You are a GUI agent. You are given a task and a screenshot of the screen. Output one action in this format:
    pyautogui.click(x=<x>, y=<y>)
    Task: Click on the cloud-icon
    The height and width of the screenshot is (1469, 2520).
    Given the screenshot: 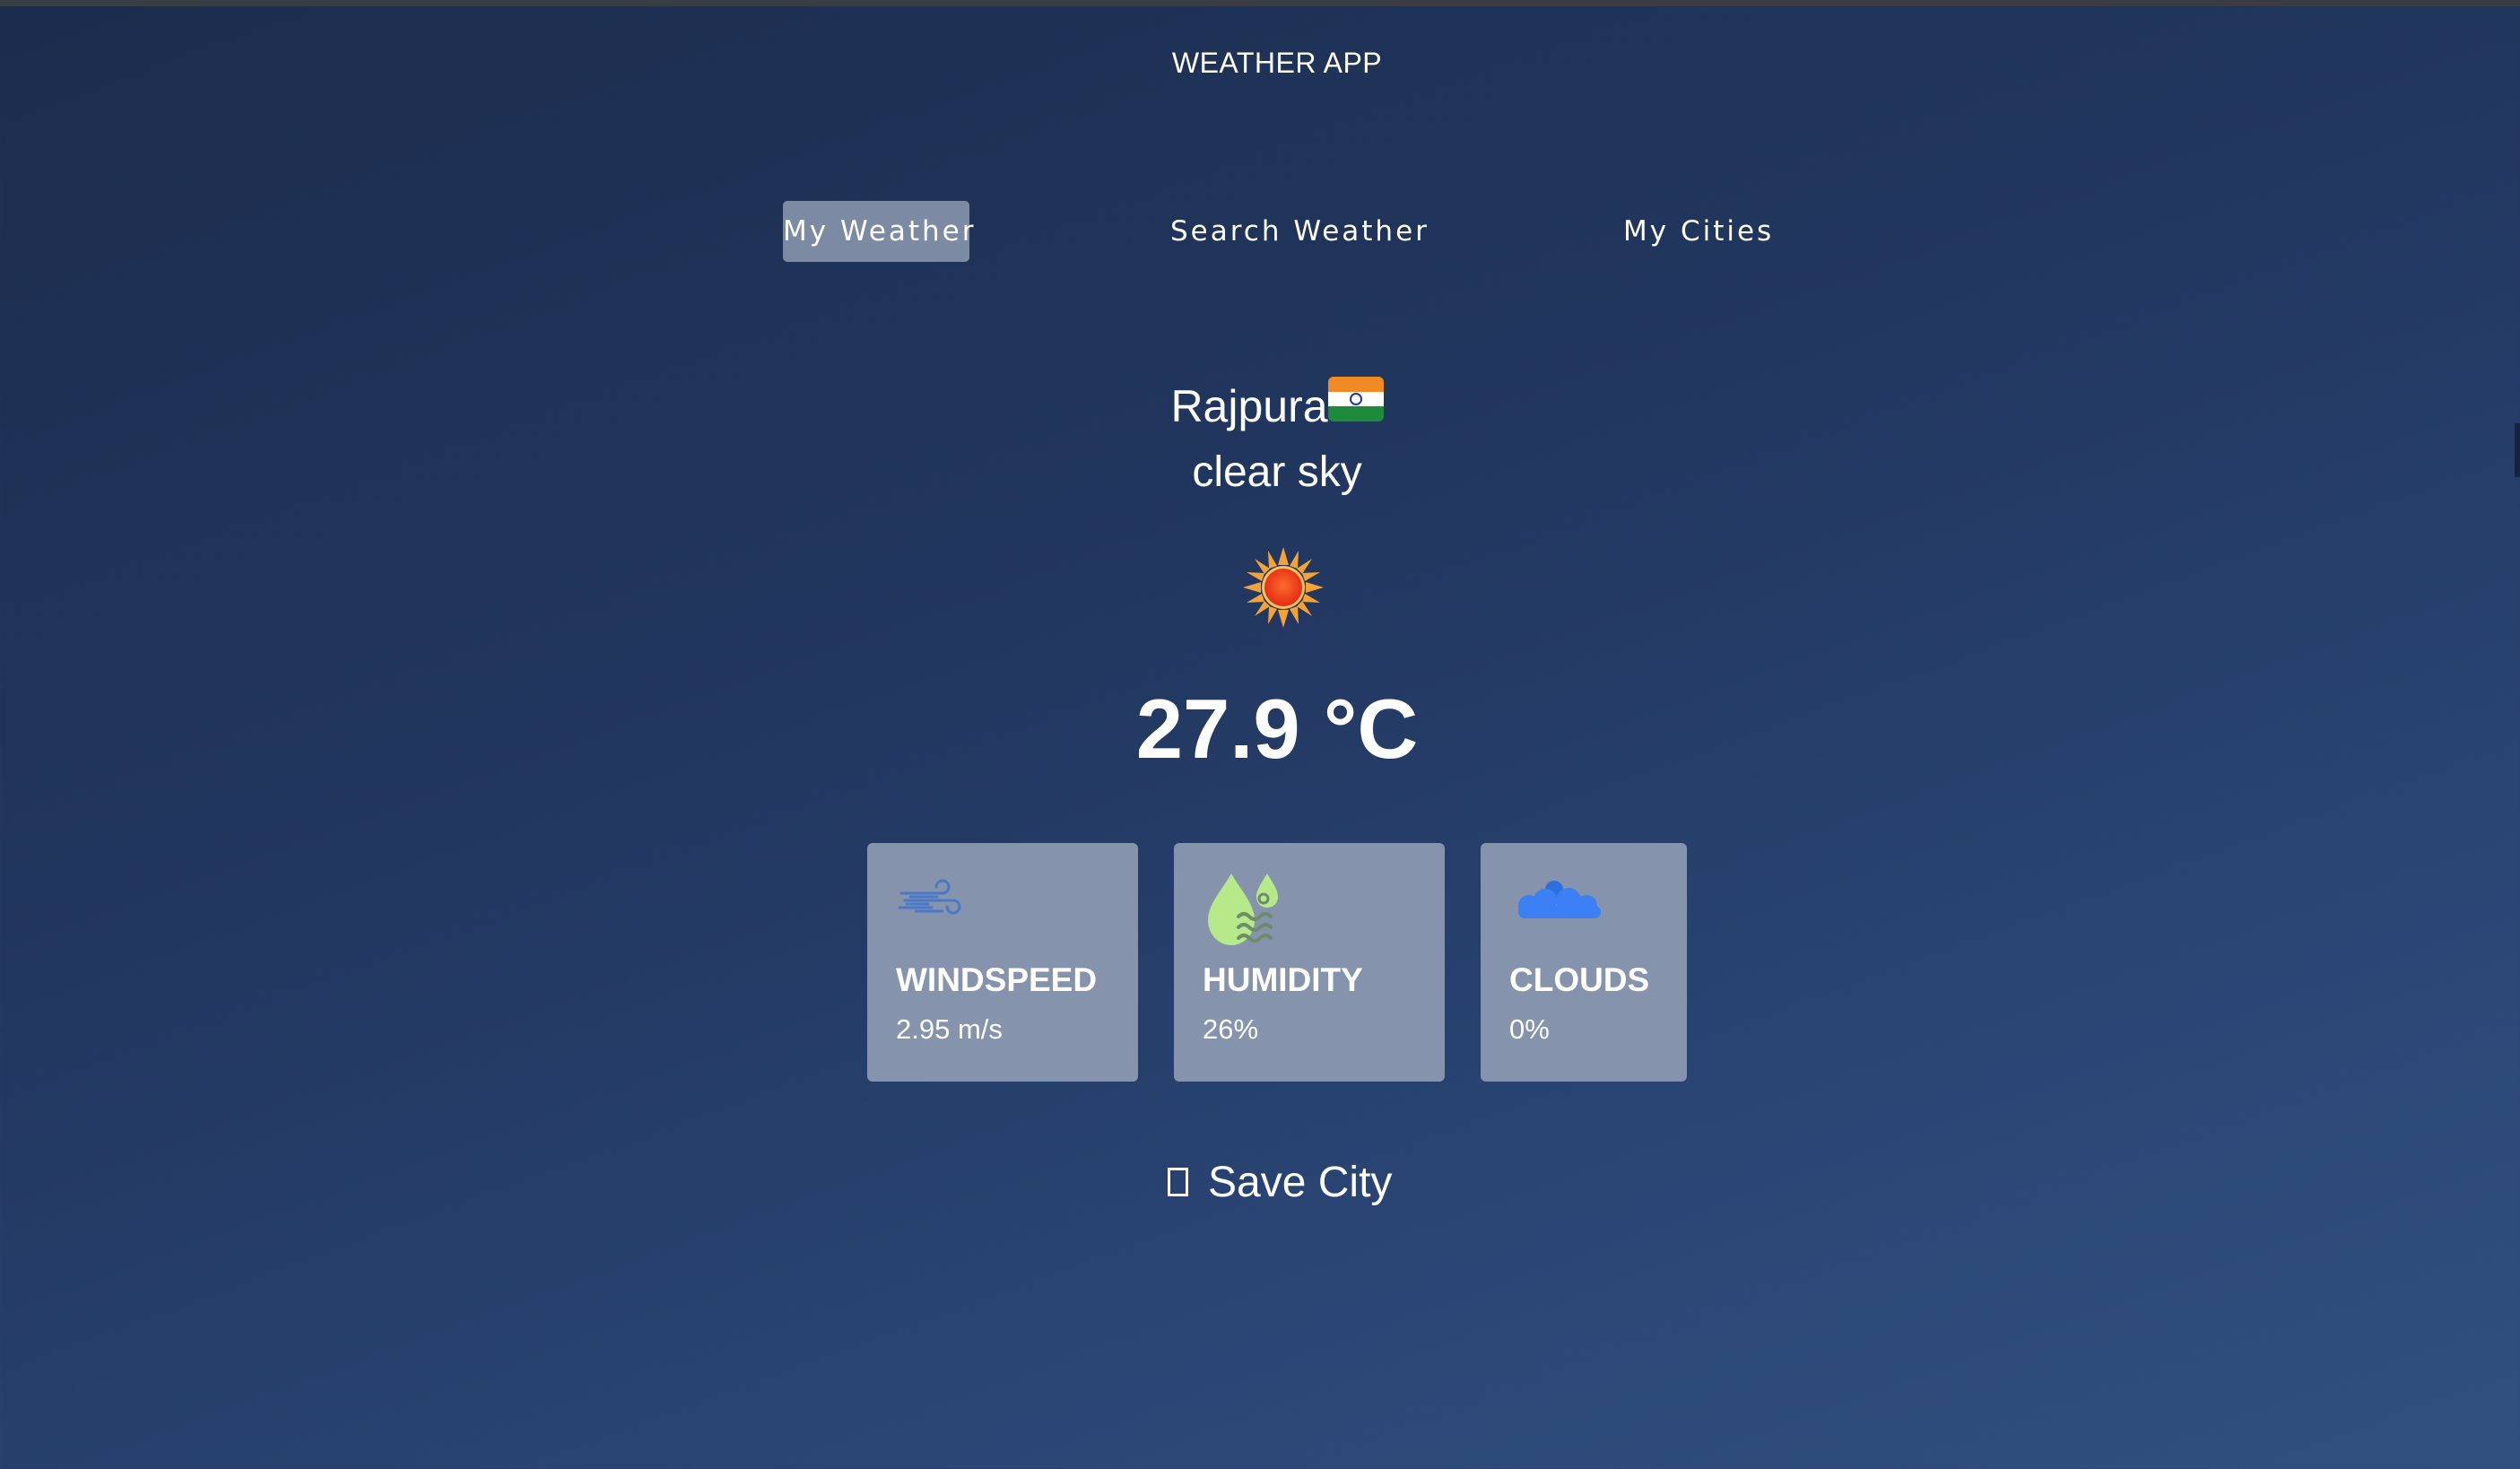 What is the action you would take?
    pyautogui.click(x=1558, y=899)
    